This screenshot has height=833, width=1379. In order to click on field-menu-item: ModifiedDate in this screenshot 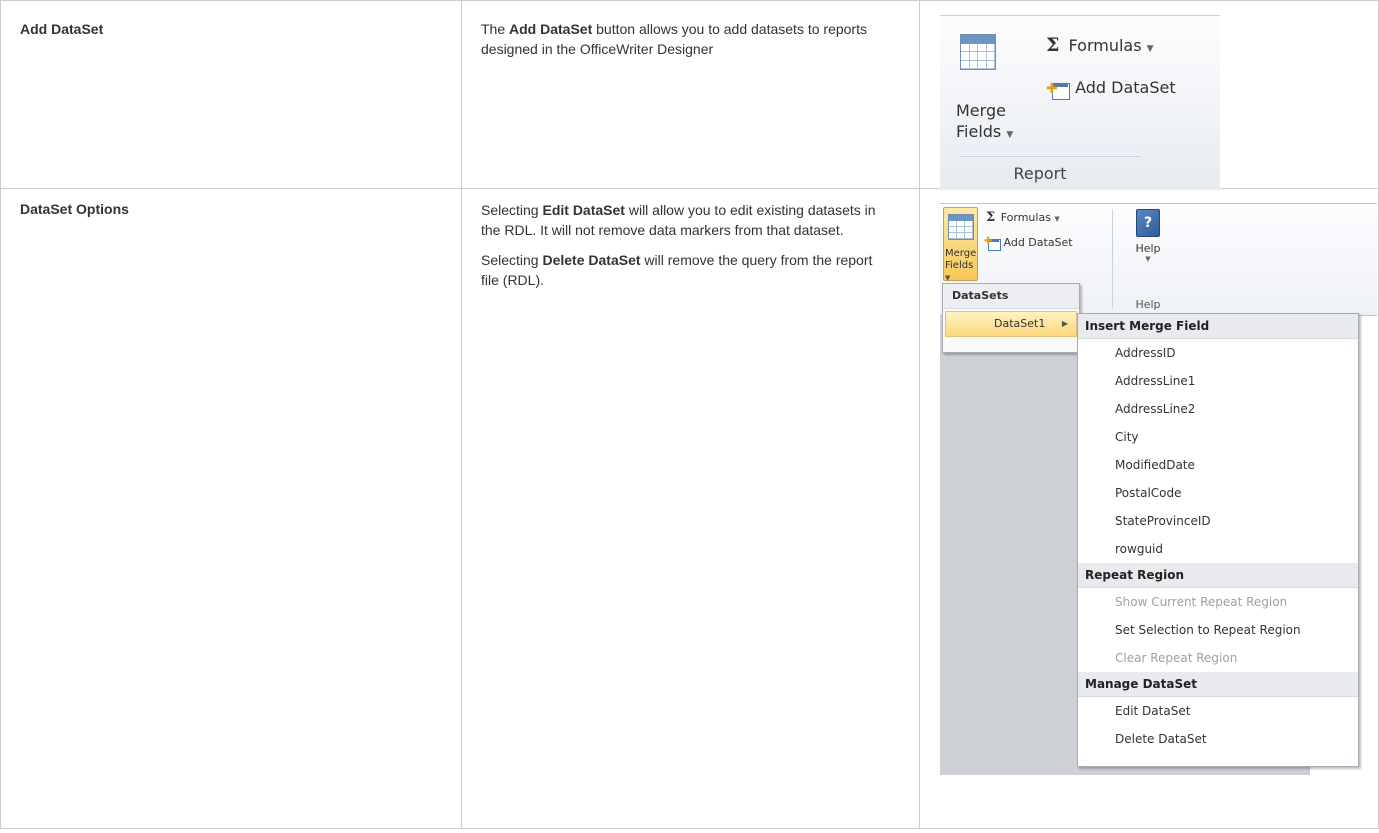, I will do `click(1218, 465)`.